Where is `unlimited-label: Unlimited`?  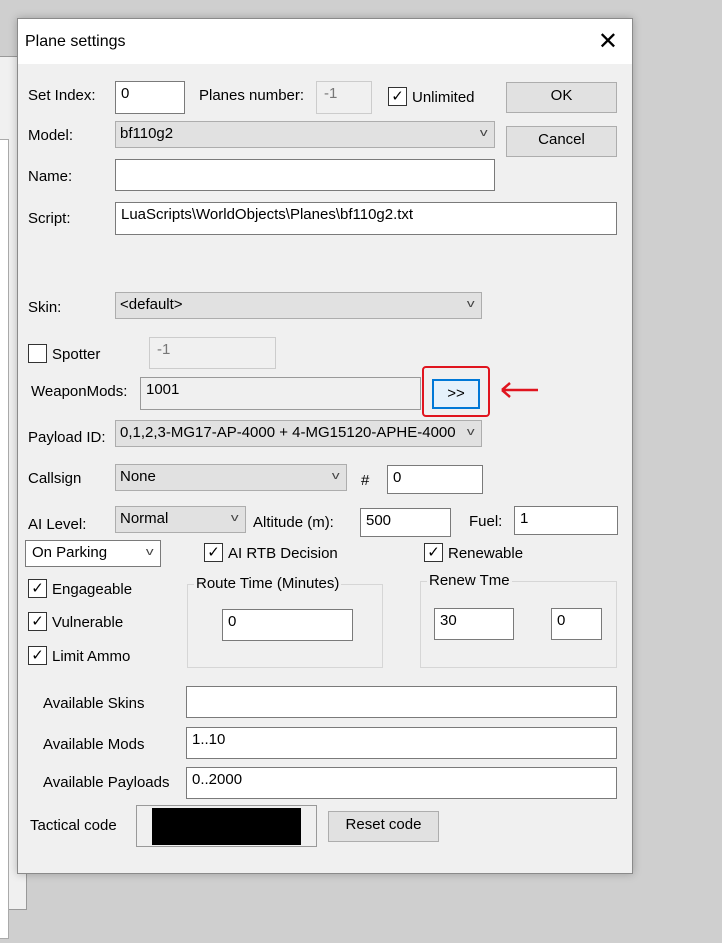
unlimited-label: Unlimited is located at coordinates (443, 97).